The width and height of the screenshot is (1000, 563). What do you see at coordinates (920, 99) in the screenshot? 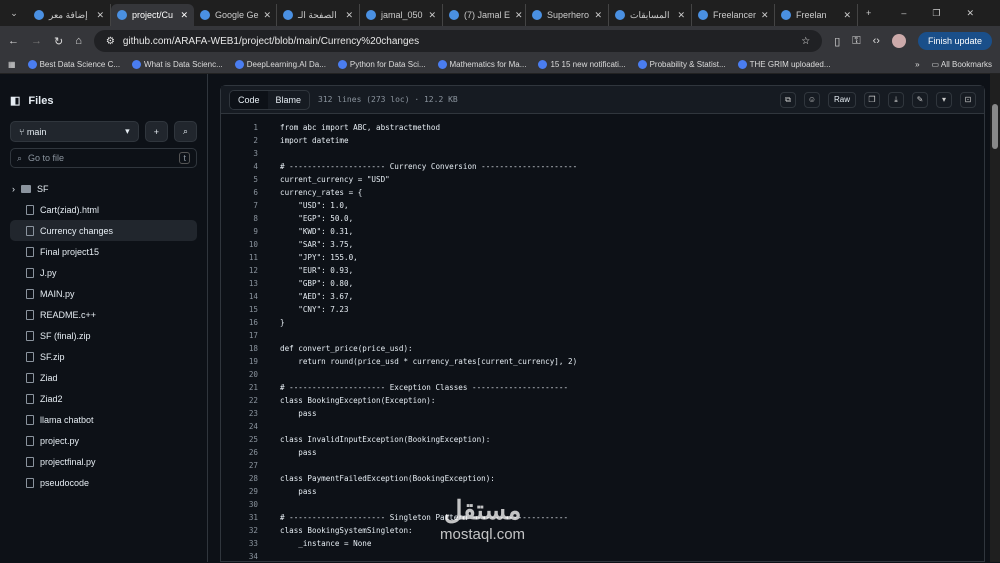
I see `edit-icon: ✎` at bounding box center [920, 99].